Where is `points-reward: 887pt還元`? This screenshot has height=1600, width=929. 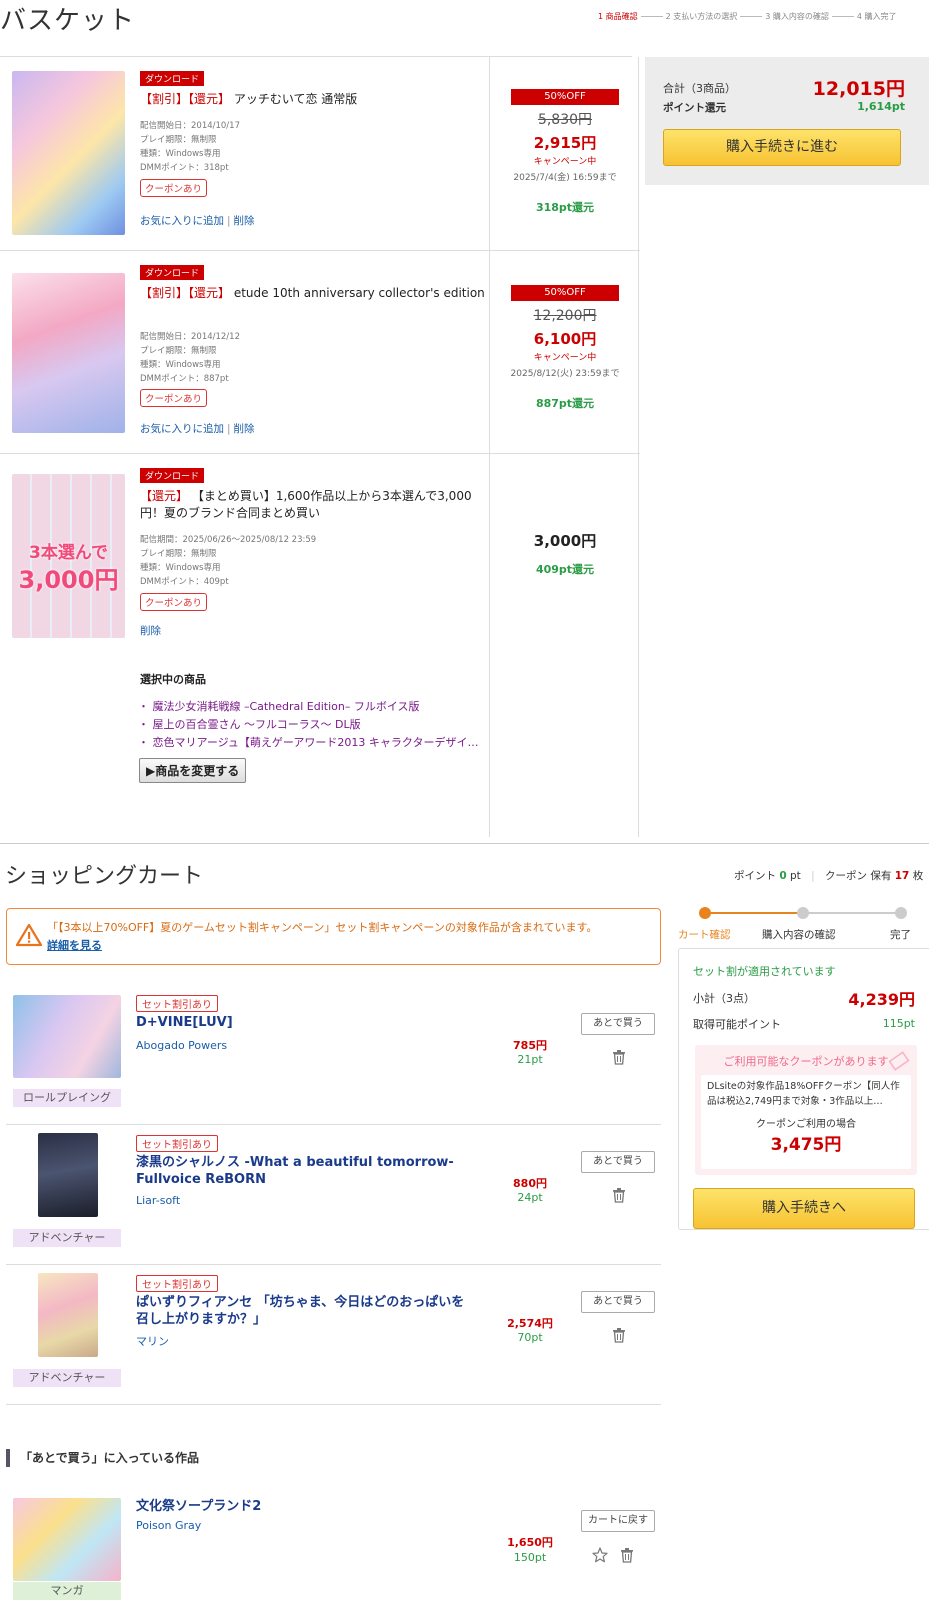
points-reward: 887pt還元 is located at coordinates (565, 403).